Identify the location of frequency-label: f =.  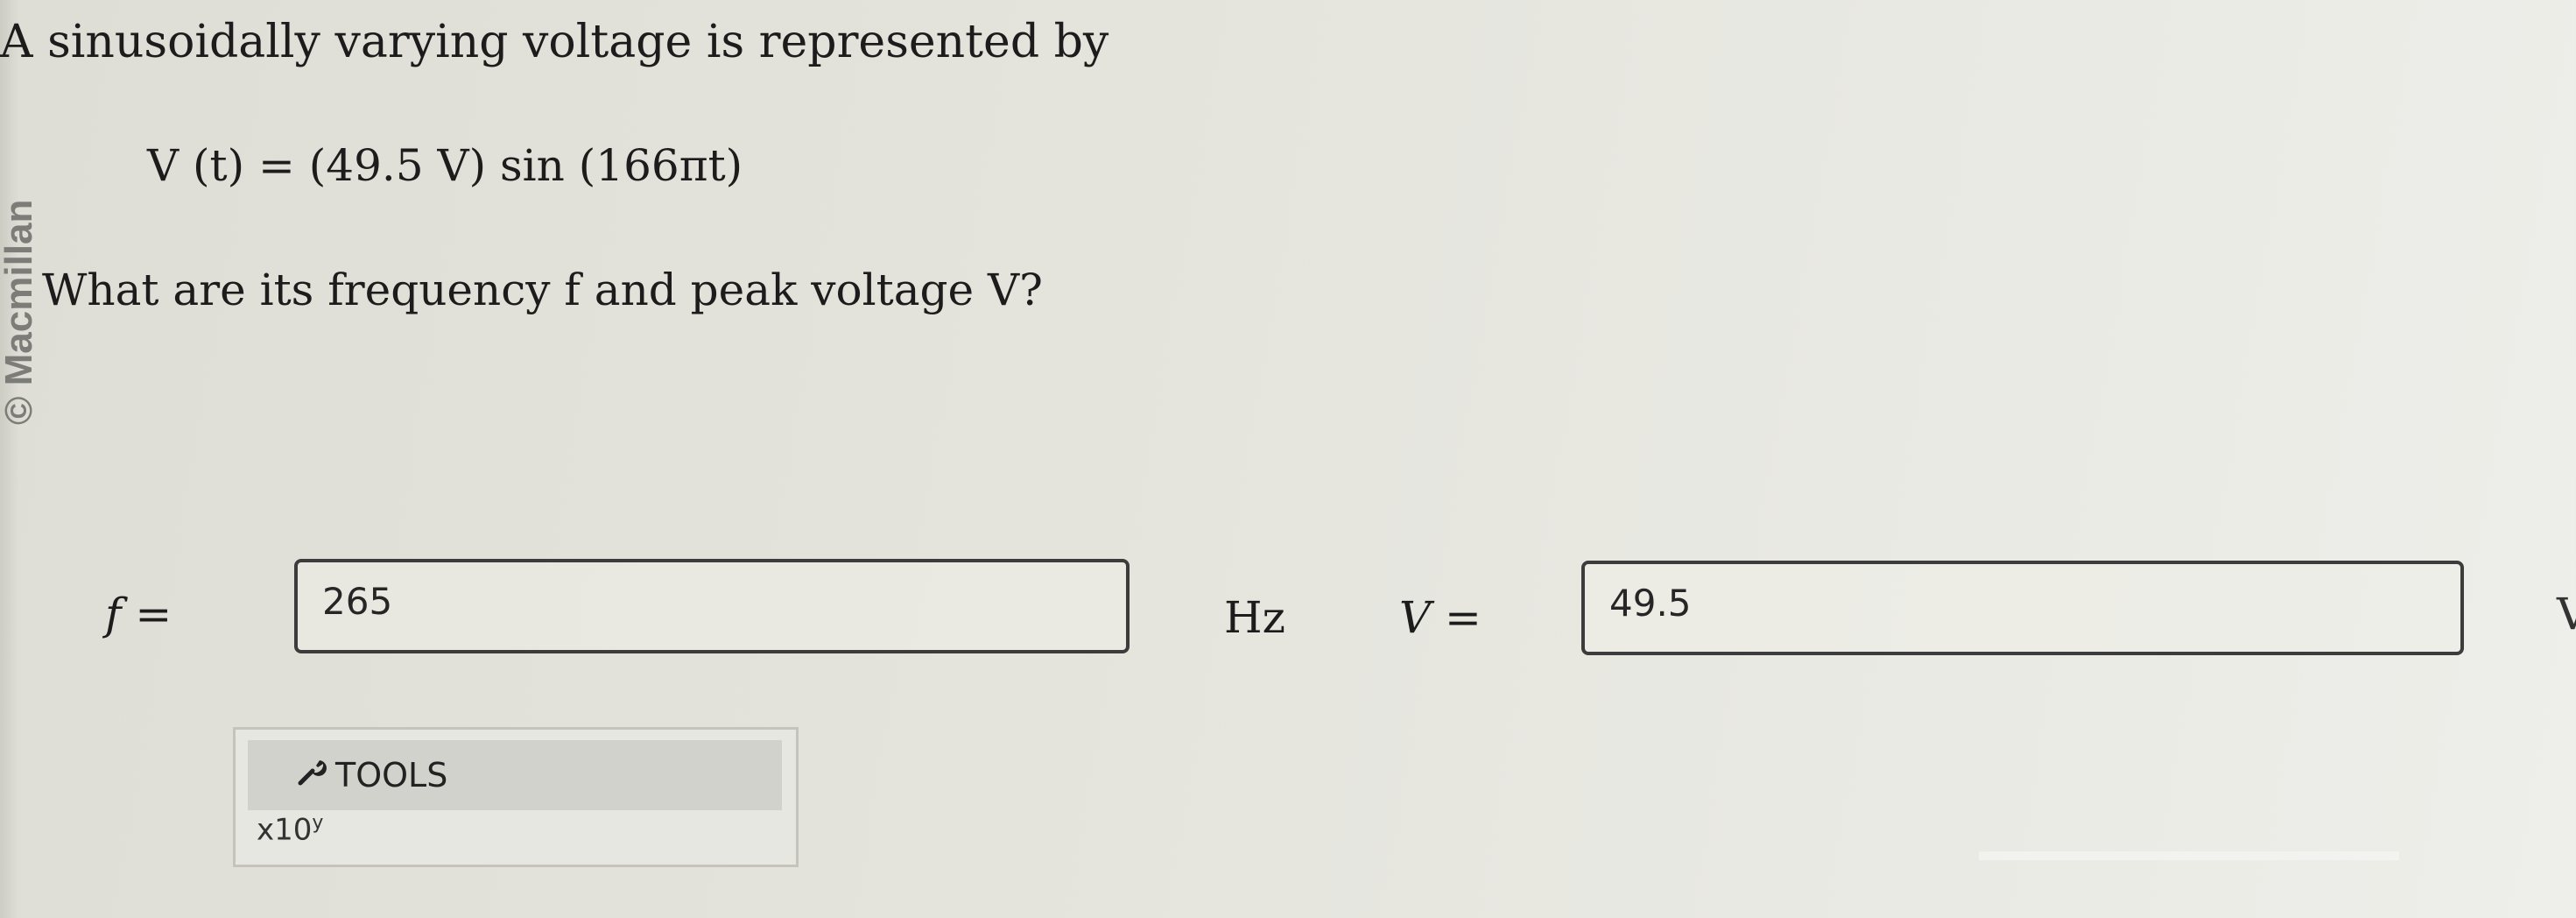
(138, 614).